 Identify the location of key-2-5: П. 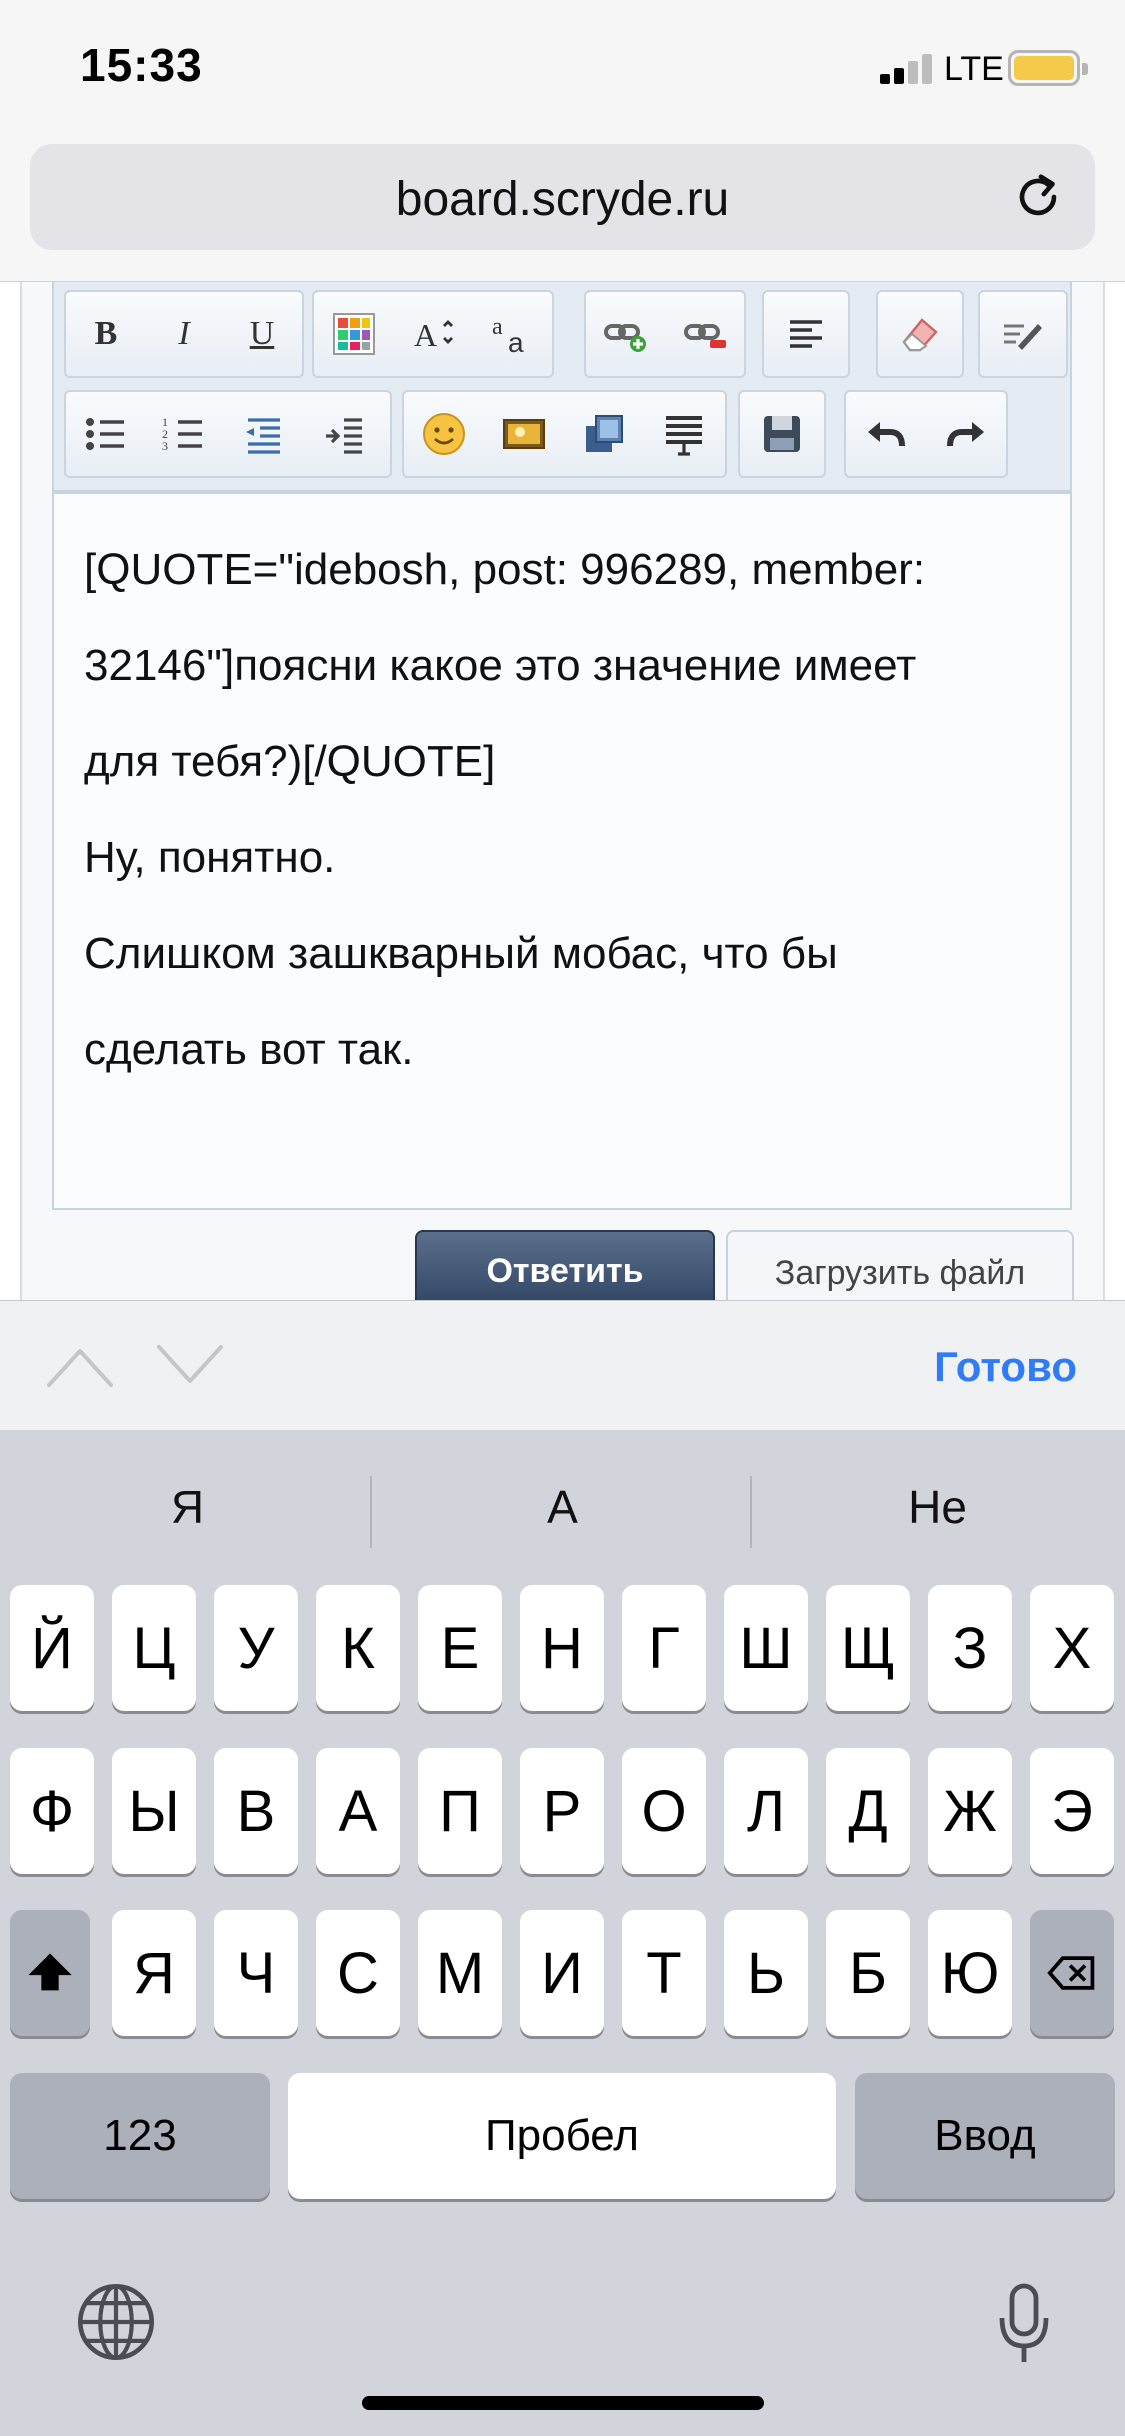
(460, 1811).